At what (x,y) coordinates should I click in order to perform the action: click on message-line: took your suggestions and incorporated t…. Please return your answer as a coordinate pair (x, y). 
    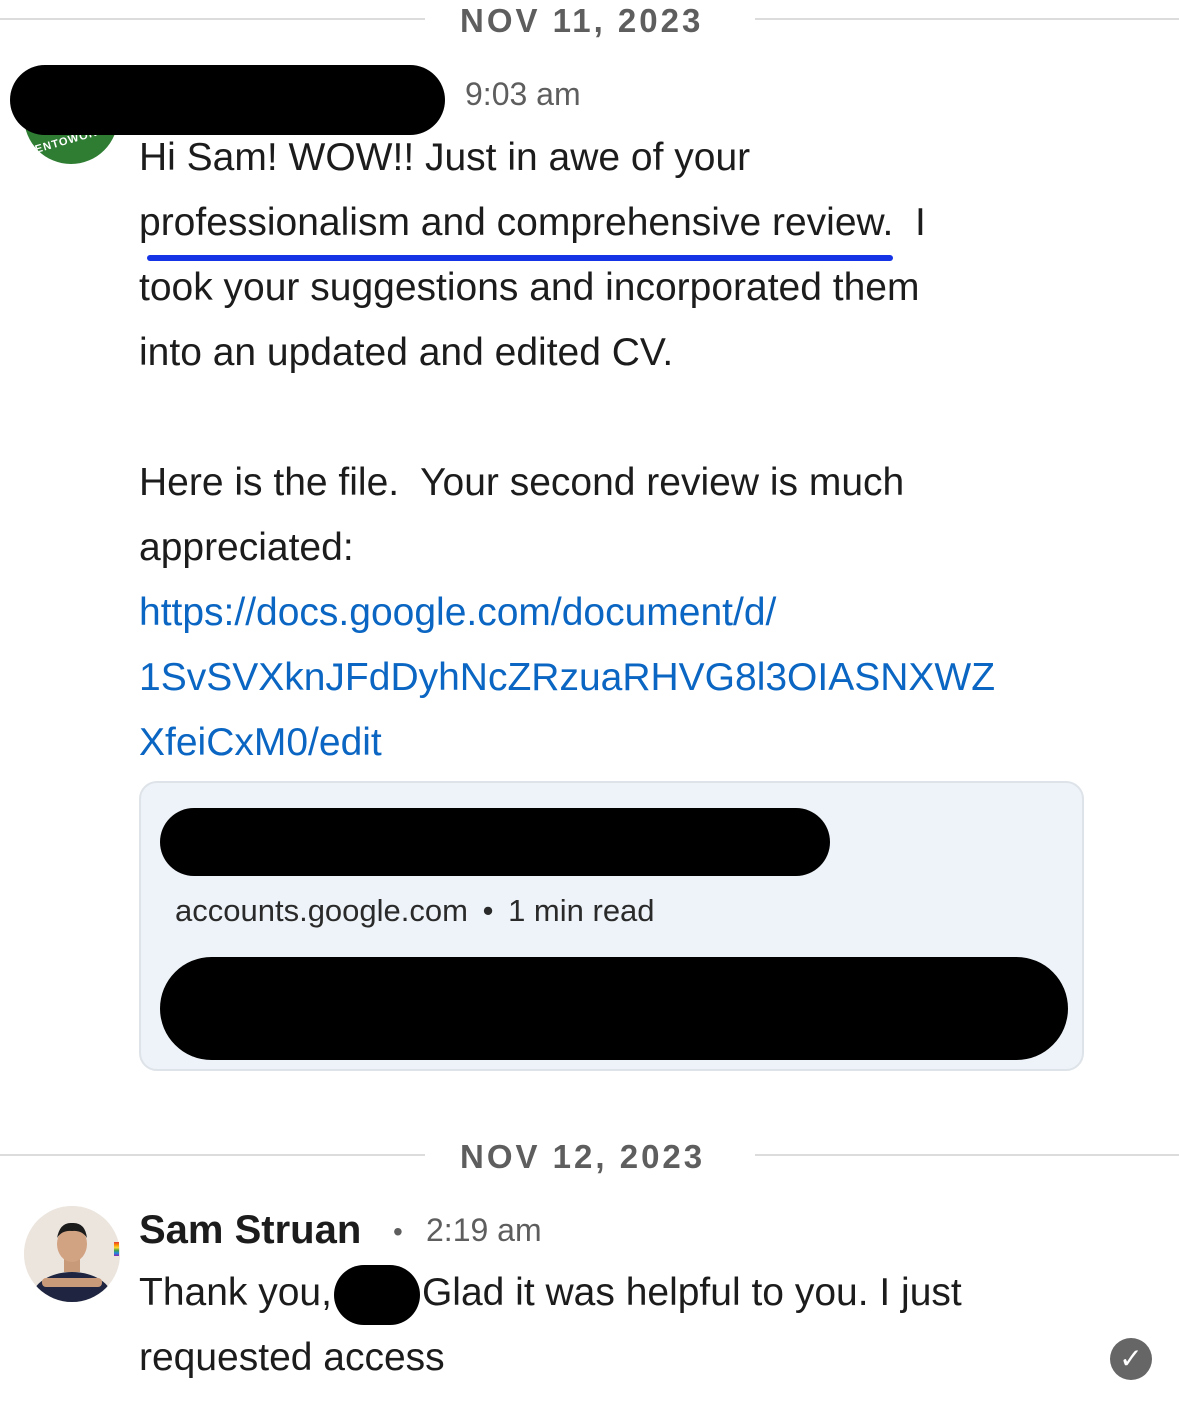
    Looking at the image, I should click on (529, 287).